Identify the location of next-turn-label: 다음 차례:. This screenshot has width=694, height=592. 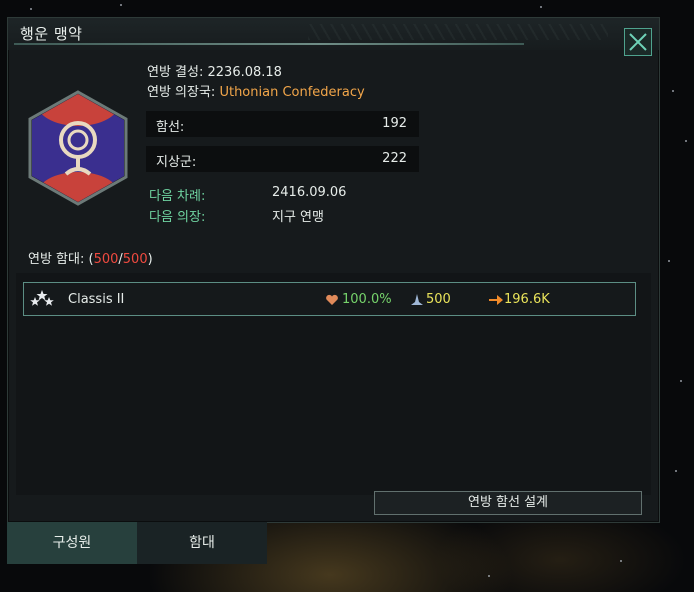
(177, 196).